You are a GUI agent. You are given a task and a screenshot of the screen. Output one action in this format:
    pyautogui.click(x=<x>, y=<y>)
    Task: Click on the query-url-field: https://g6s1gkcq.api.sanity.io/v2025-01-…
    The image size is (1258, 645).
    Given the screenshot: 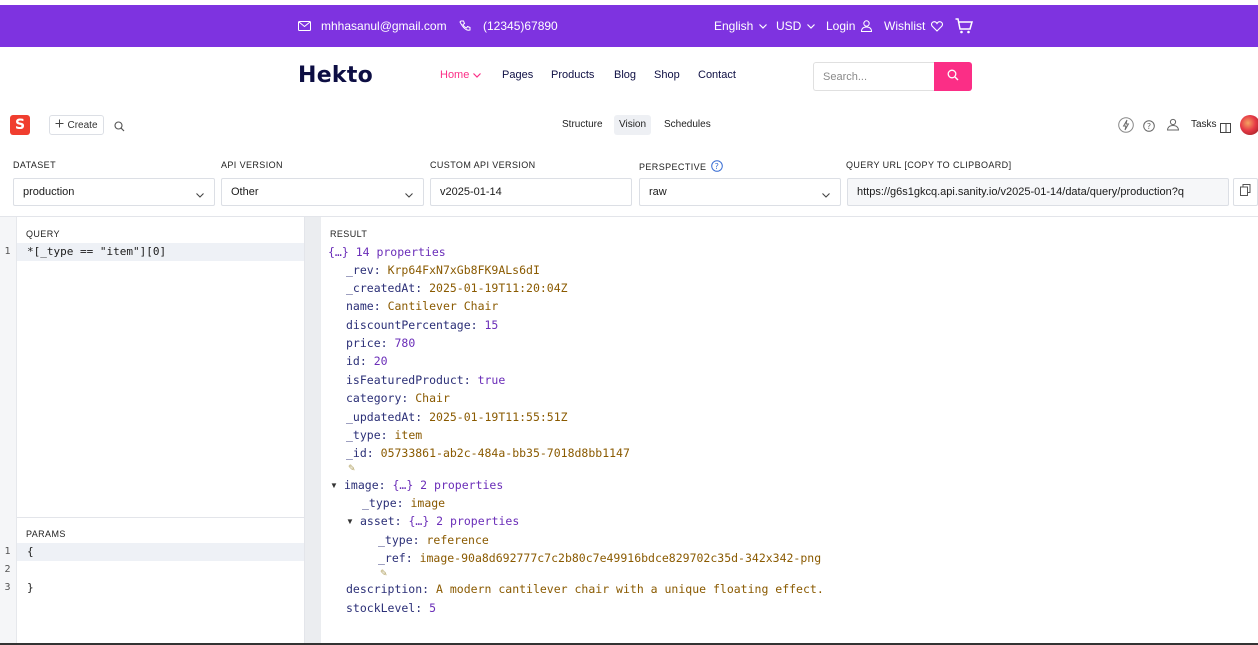 What is the action you would take?
    pyautogui.click(x=1038, y=192)
    